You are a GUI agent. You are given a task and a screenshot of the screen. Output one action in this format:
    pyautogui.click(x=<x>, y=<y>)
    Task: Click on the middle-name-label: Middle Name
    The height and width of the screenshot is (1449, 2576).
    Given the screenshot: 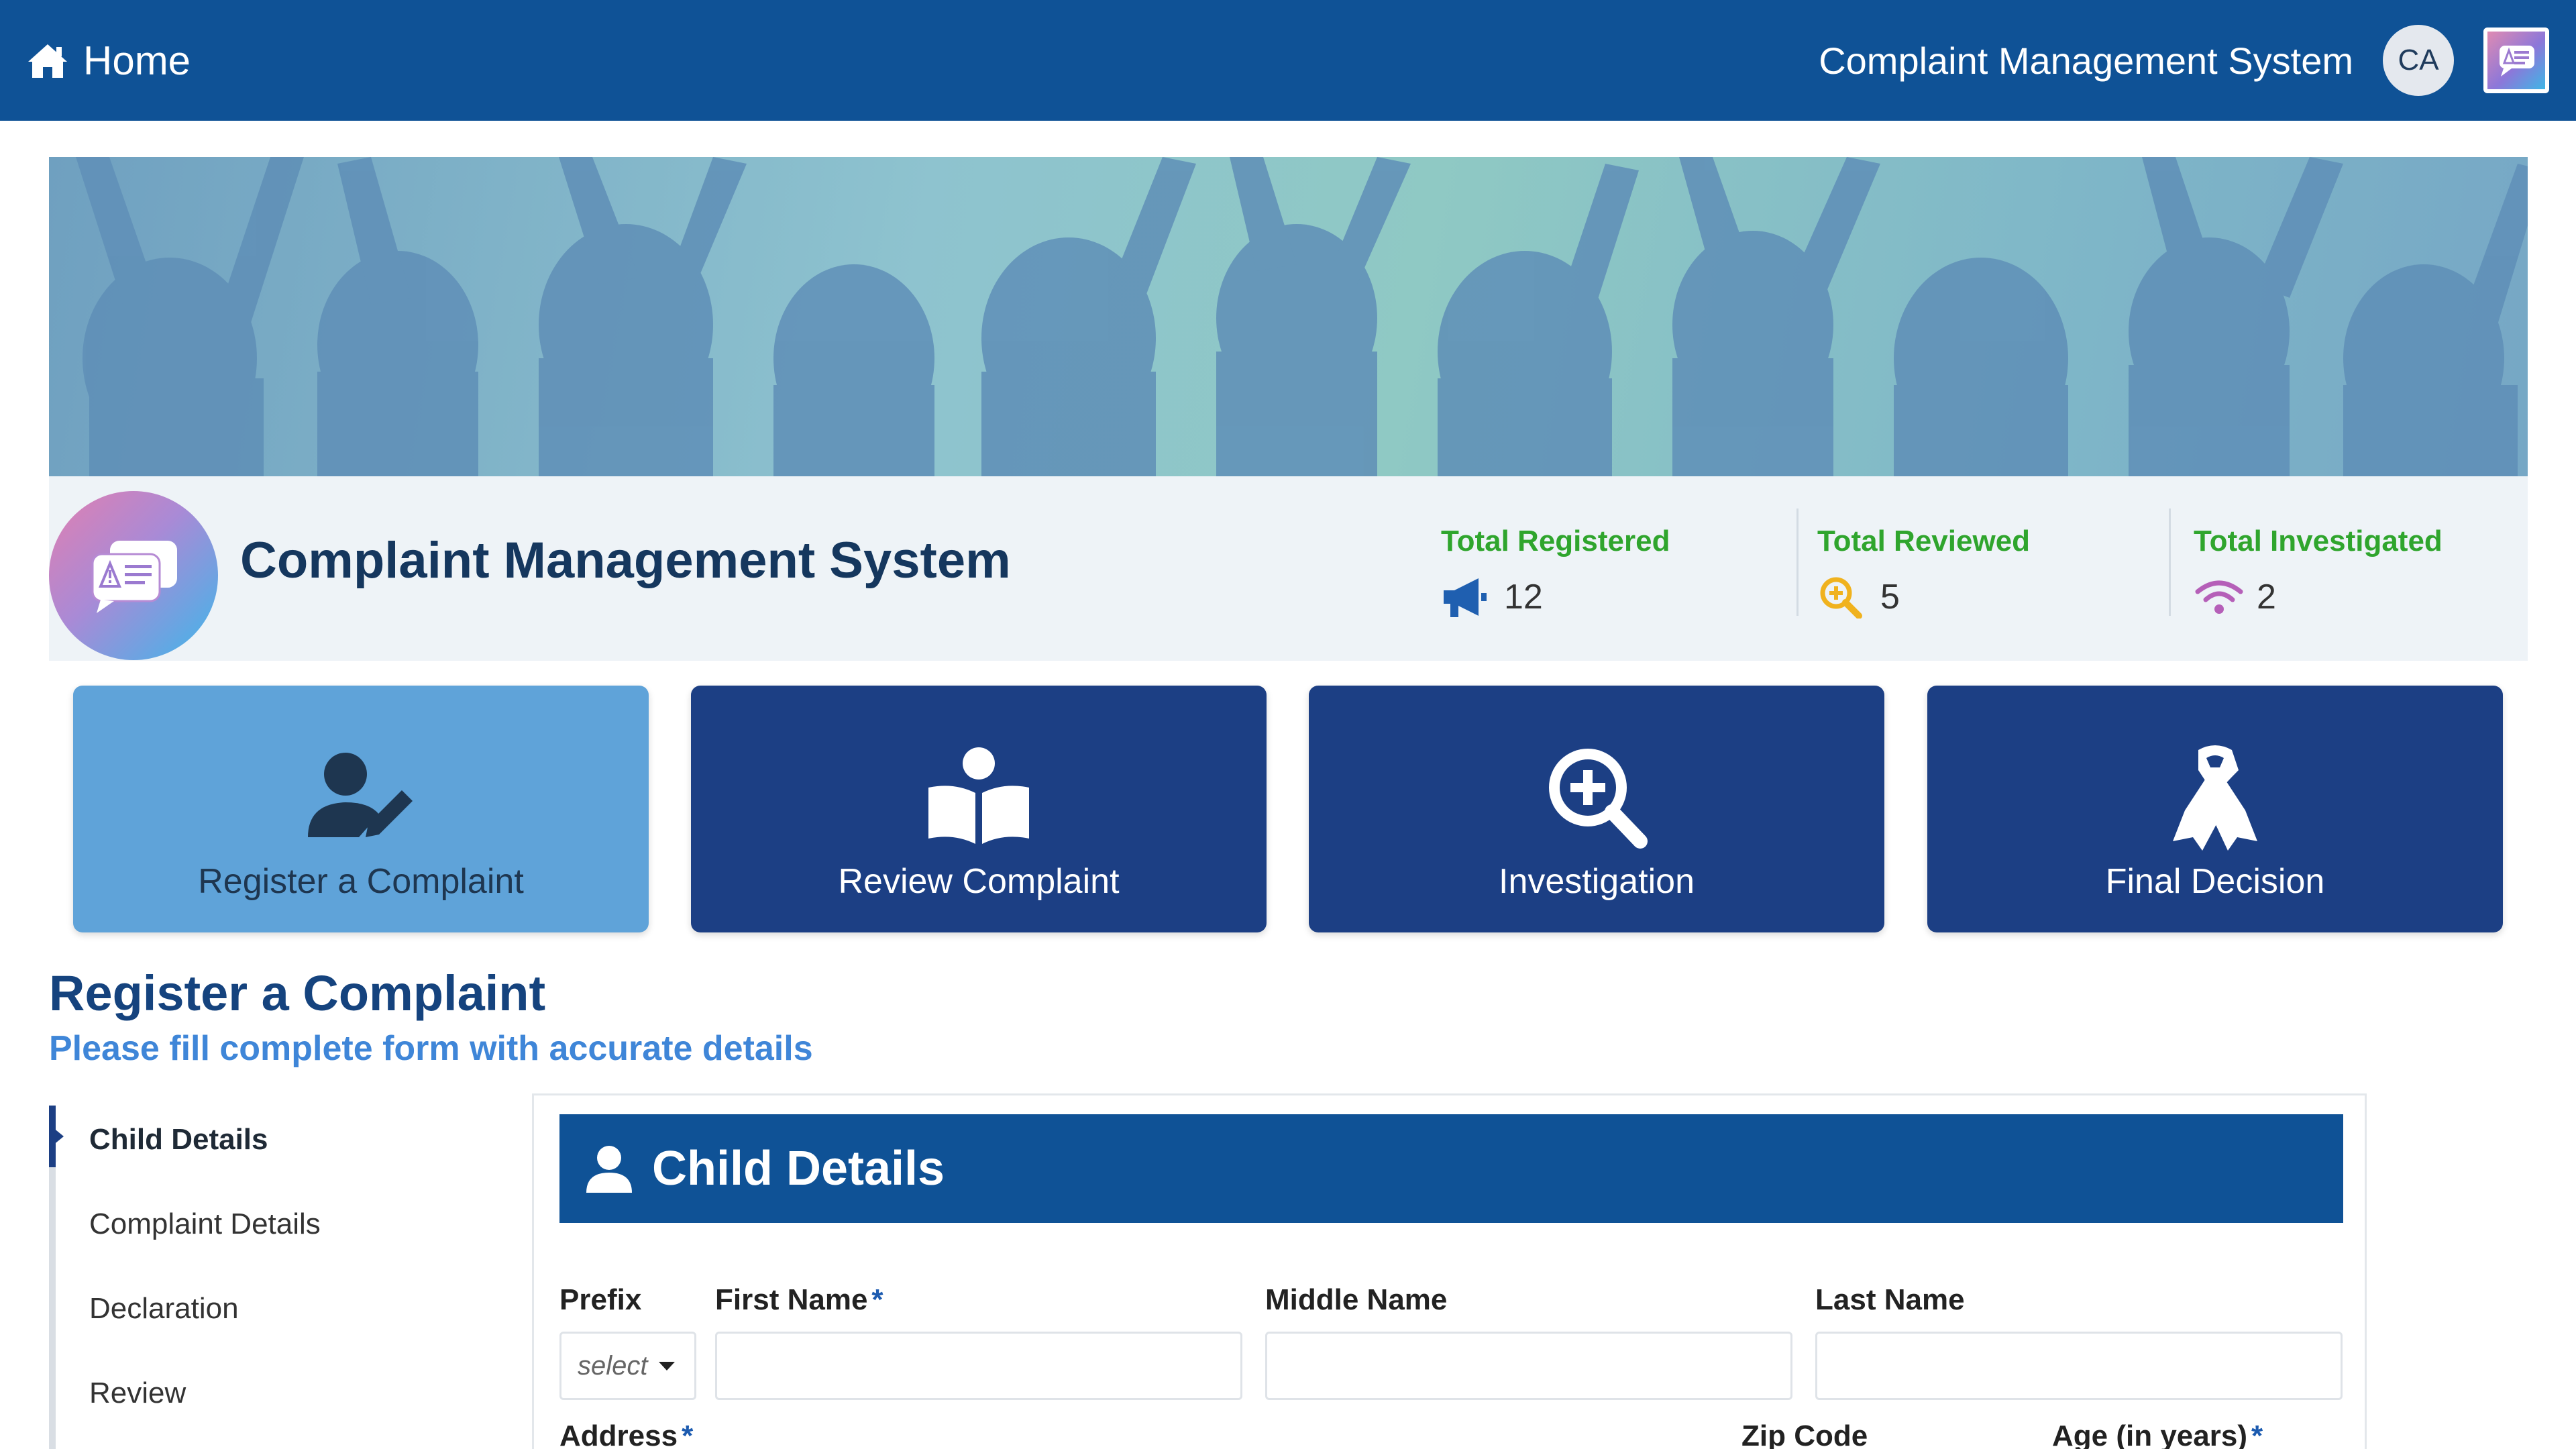 What is the action you would take?
    pyautogui.click(x=1356, y=1299)
    